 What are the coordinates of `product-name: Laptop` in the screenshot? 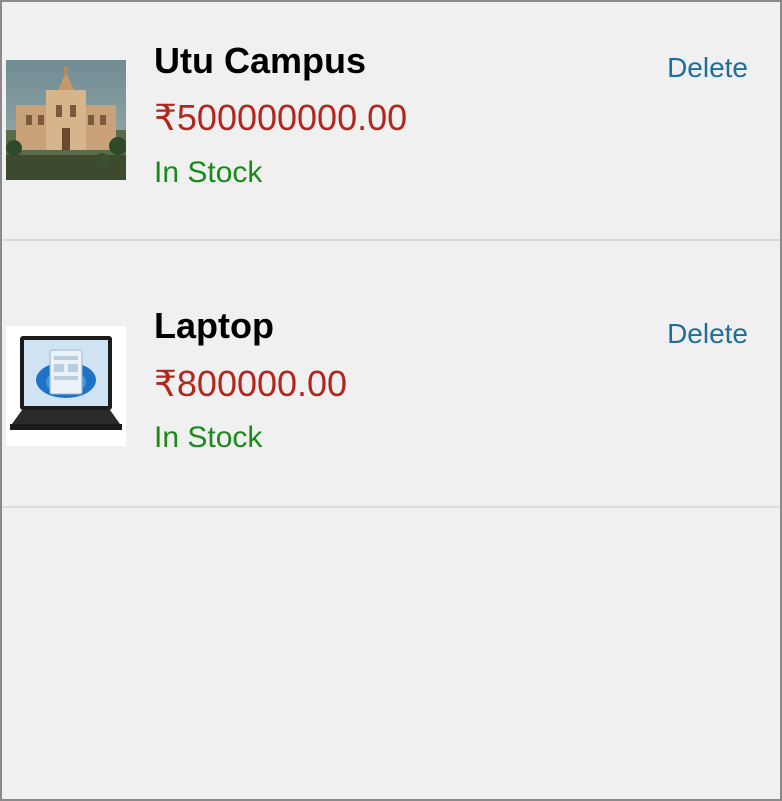 It's located at (214, 325).